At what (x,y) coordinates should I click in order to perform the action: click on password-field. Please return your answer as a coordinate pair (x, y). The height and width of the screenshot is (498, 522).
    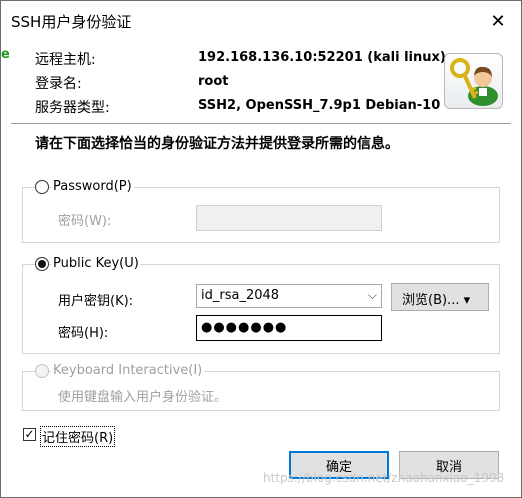
    Looking at the image, I should click on (289, 218).